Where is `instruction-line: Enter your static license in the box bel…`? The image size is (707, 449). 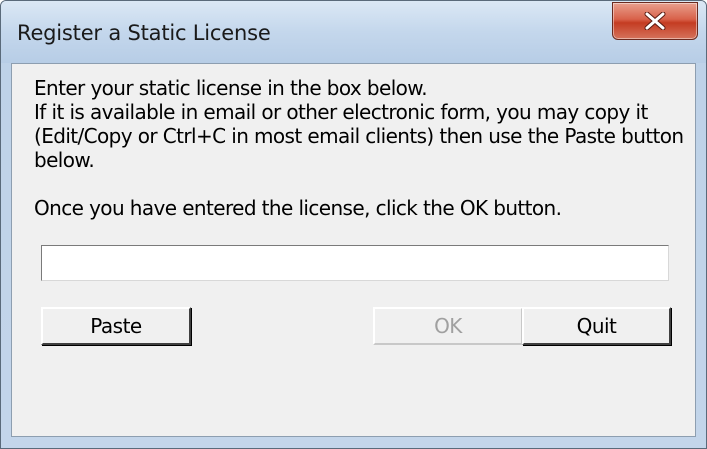 instruction-line: Enter your static license in the box bel… is located at coordinates (231, 88).